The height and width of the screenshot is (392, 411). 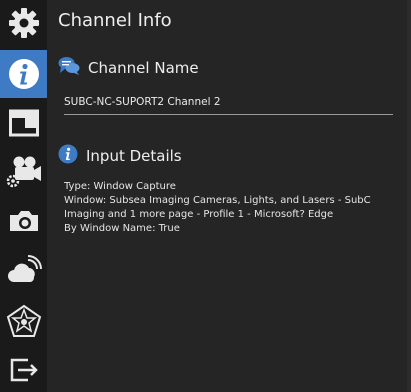 I want to click on sidebar-item-settings, so click(x=23, y=22).